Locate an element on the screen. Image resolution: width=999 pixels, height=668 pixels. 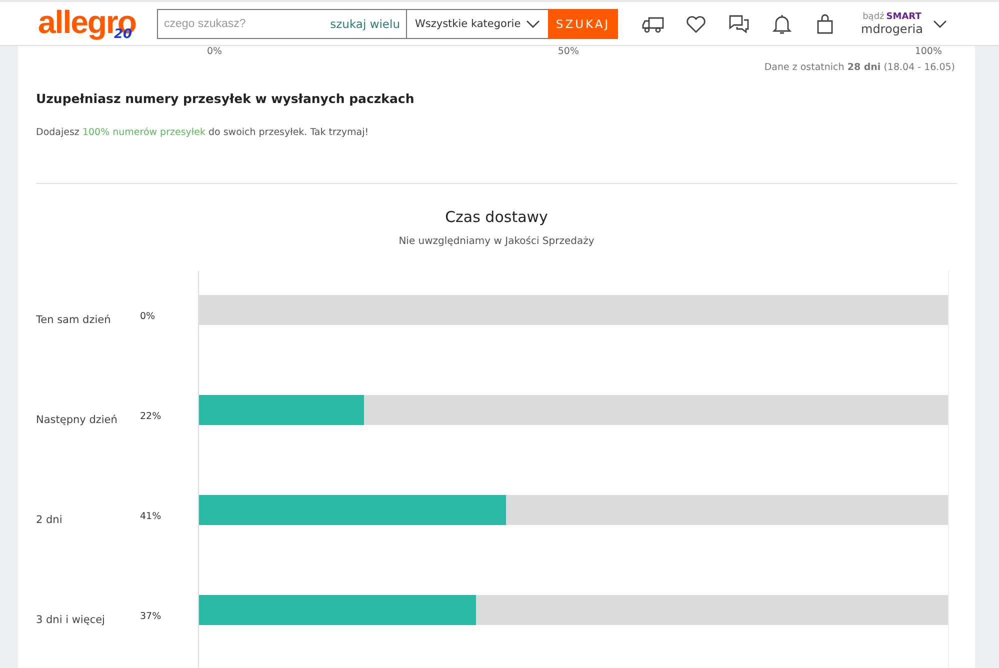
chart-subtitle: Nie uwzględniamy w Jakości Sprzedaży is located at coordinates (496, 241).